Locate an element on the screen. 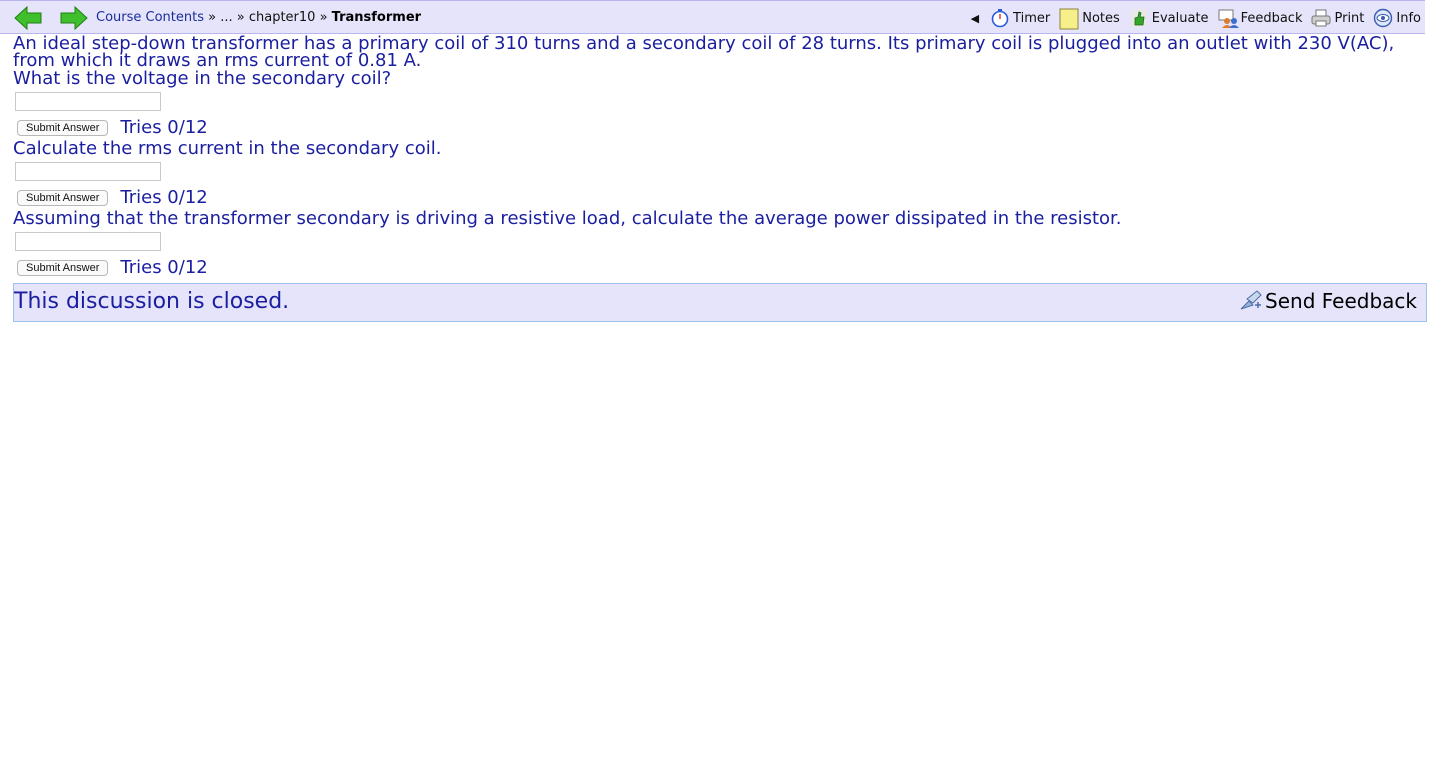  notes-button: Notes is located at coordinates (1089, 19).